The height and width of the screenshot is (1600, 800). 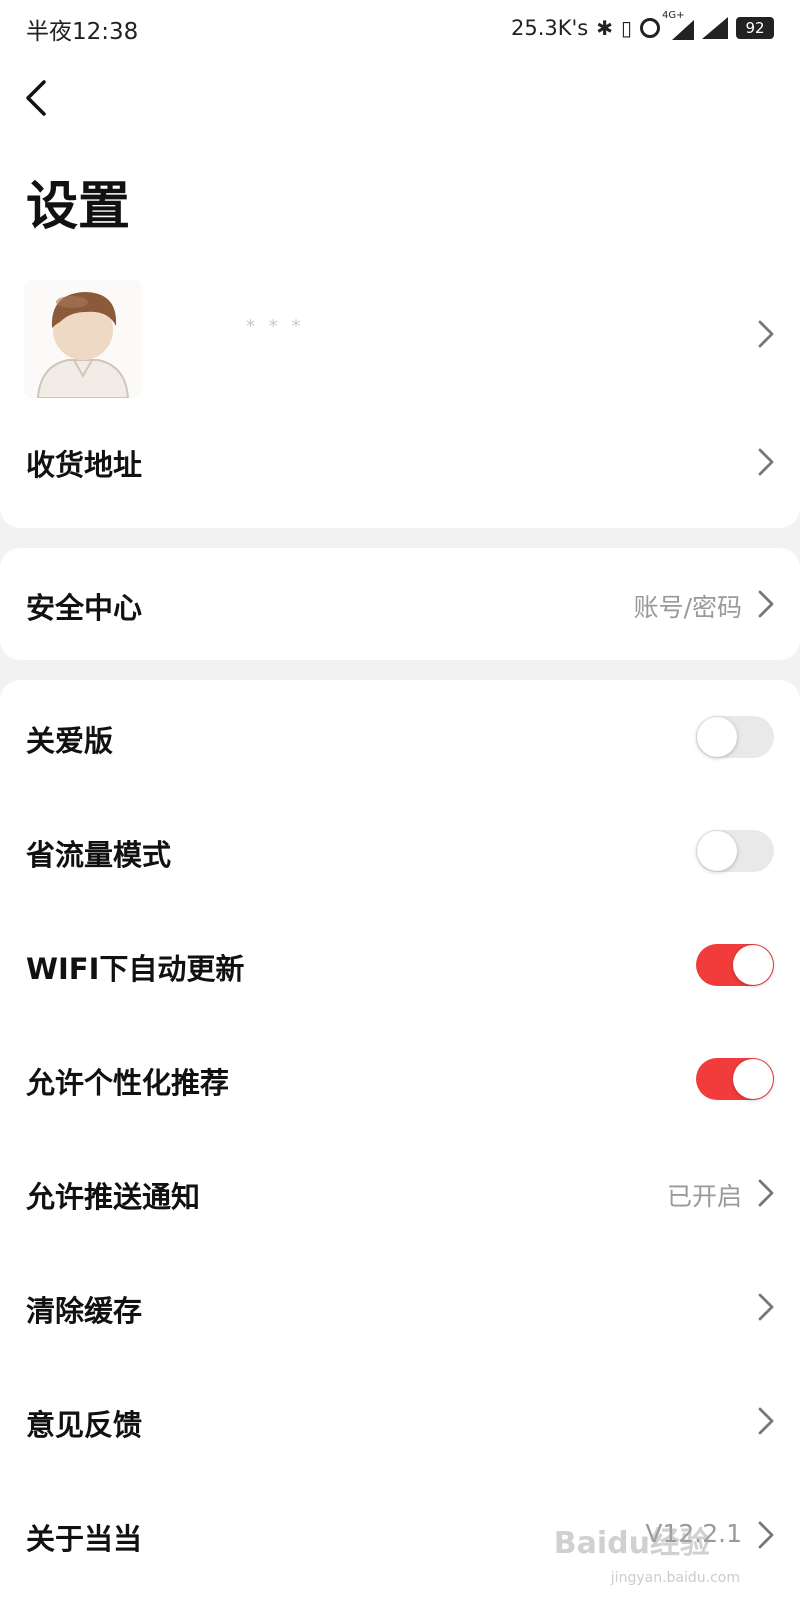 What do you see at coordinates (84, 608) in the screenshot?
I see `security-label: 安全中心` at bounding box center [84, 608].